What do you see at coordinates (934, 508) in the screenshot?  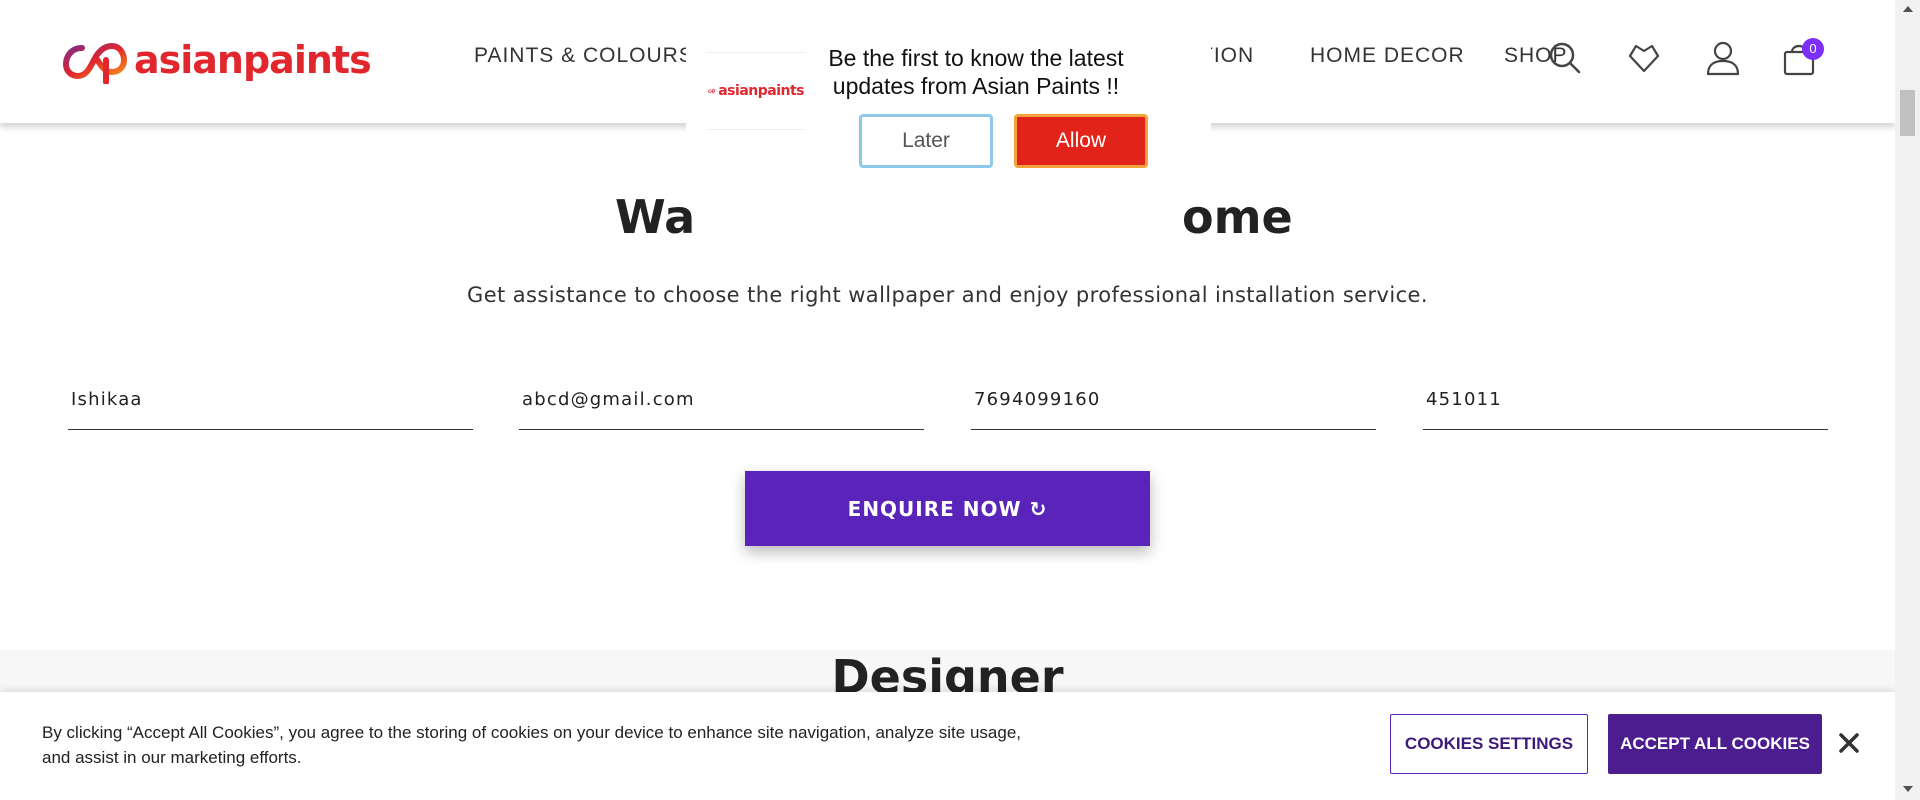 I see `enquire-now-label: ENQUIRE NOW` at bounding box center [934, 508].